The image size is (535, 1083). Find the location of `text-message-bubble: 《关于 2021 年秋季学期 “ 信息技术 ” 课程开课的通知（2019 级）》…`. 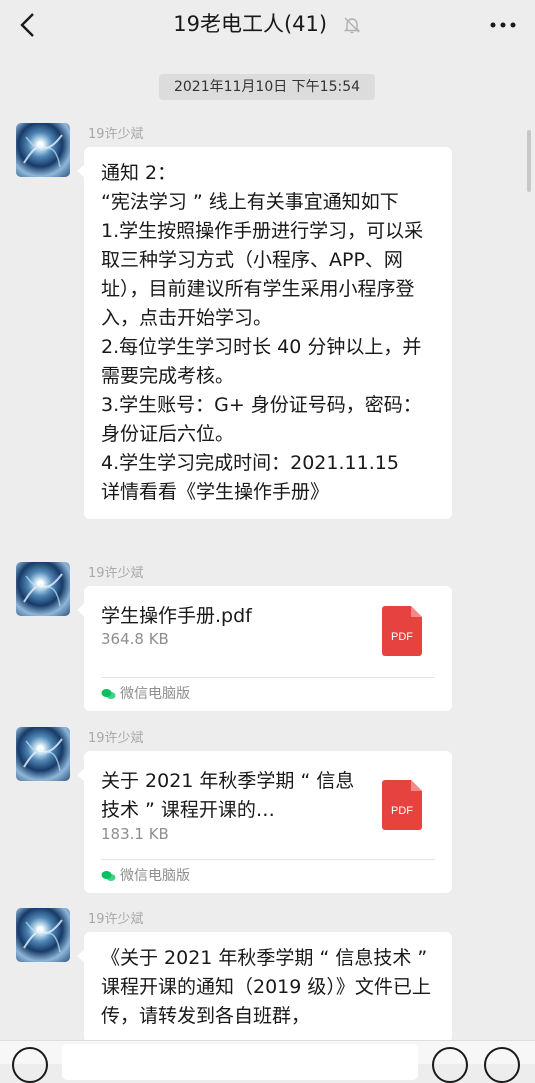

text-message-bubble: 《关于 2021 年秋季学期 “ 信息技术 ” 课程开课的通知（2019 级）》… is located at coordinates (264, 986).